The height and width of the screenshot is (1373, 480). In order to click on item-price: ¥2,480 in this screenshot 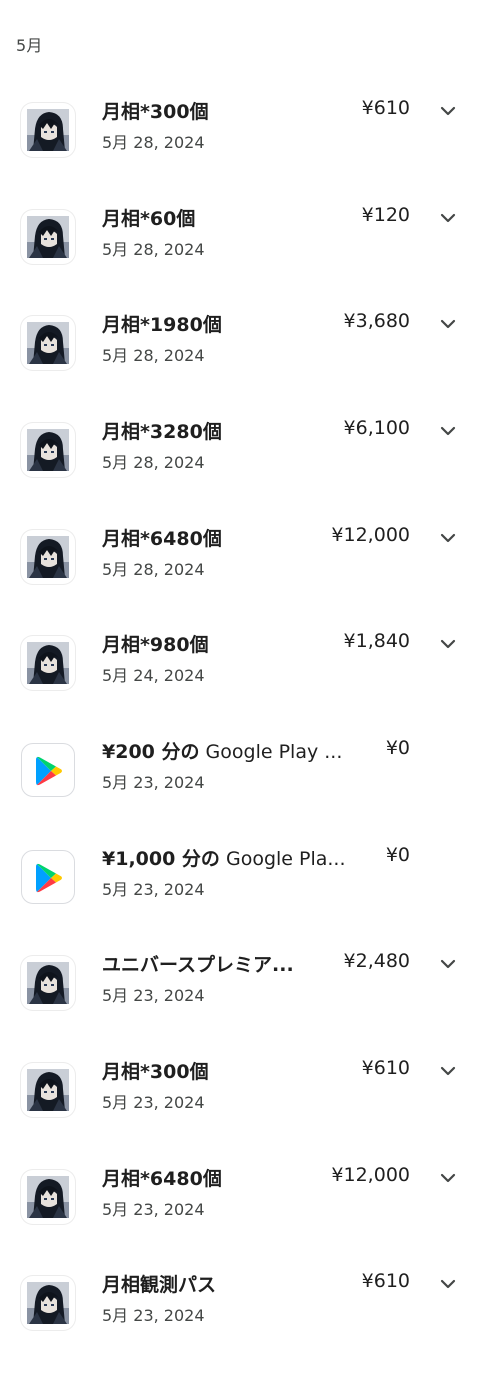, I will do `click(376, 961)`.